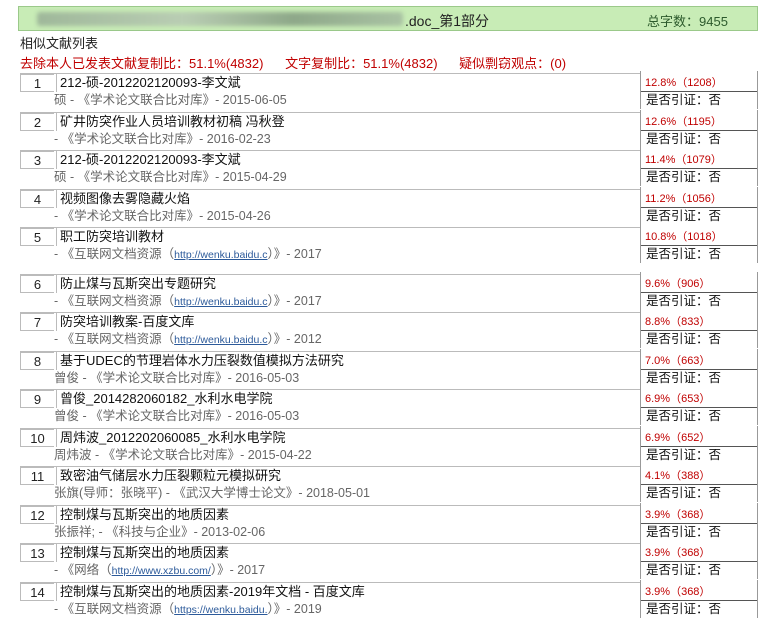 This screenshot has width=760, height=631. Describe the element at coordinates (142, 63) in the screenshot. I see `excluded-copy-ratio: 去除本人已发表文献复制比：51.1%(4832)` at that location.